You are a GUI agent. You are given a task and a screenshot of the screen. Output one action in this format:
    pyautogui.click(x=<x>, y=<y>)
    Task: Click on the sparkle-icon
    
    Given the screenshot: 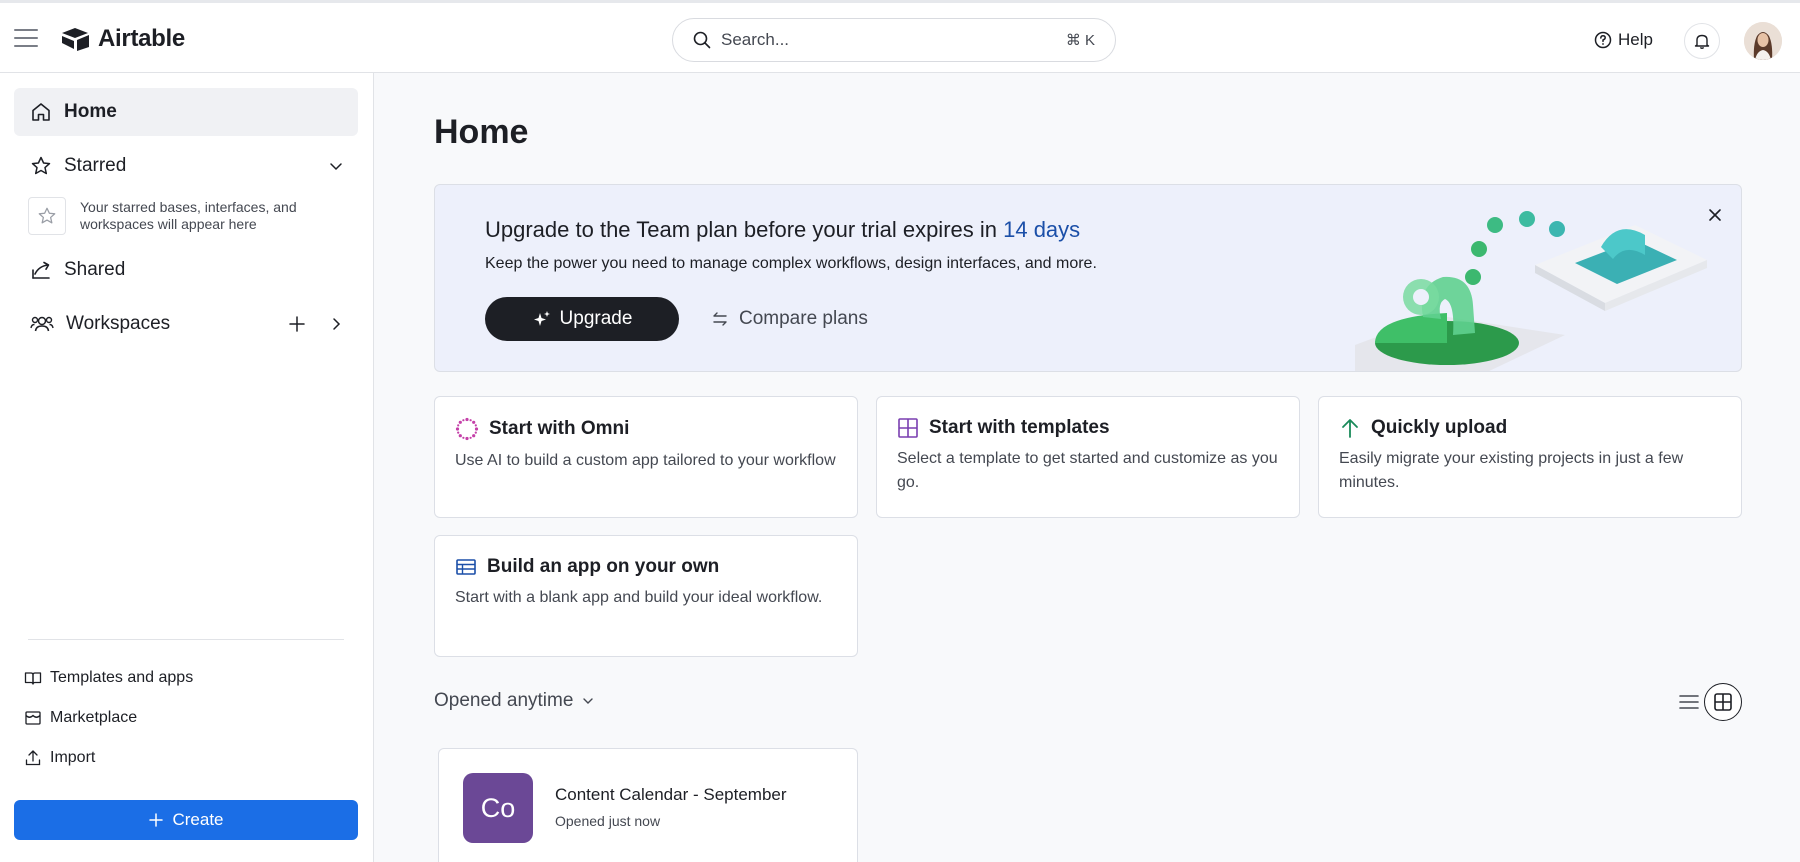 What is the action you would take?
    pyautogui.click(x=541, y=318)
    